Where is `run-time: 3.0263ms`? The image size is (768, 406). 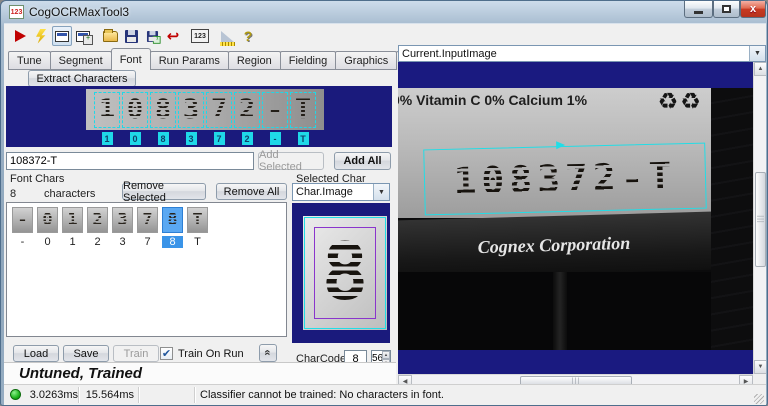 run-time: 3.0263ms is located at coordinates (53, 395).